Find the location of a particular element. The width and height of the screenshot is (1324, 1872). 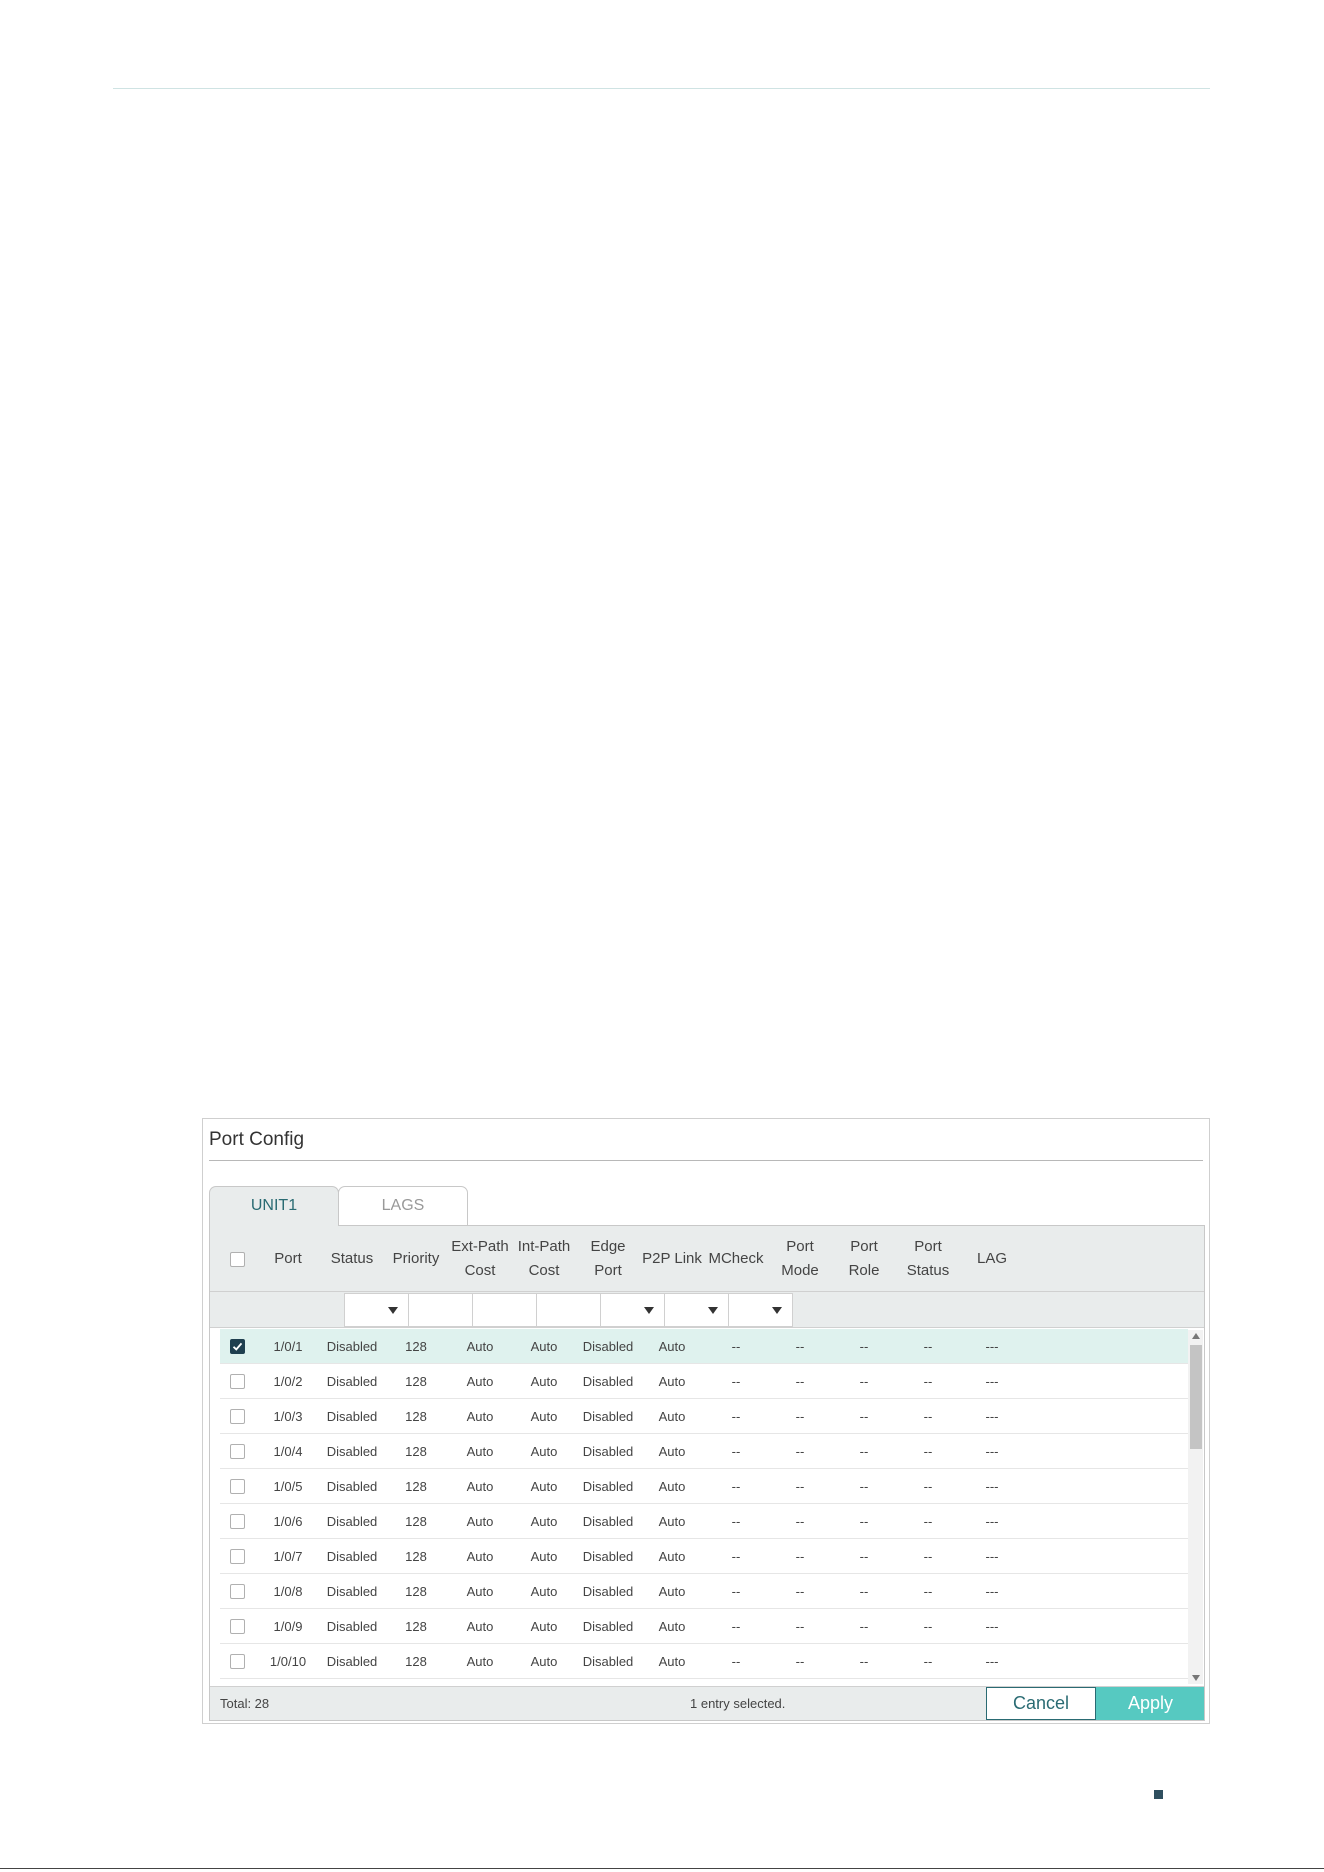

ext-path-cost-filter-input is located at coordinates (504, 1310).